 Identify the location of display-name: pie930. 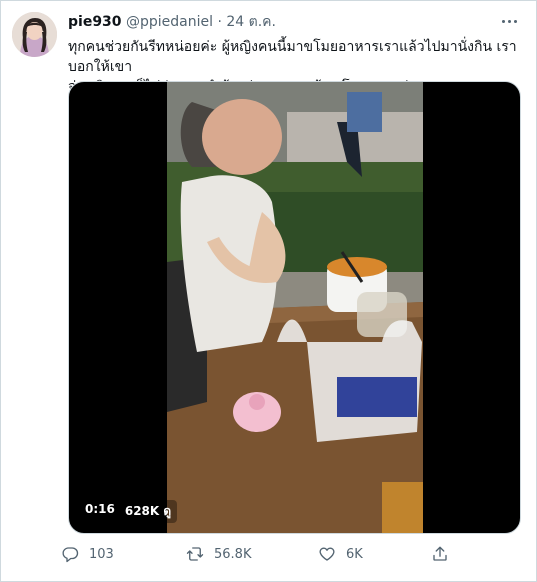
(95, 22).